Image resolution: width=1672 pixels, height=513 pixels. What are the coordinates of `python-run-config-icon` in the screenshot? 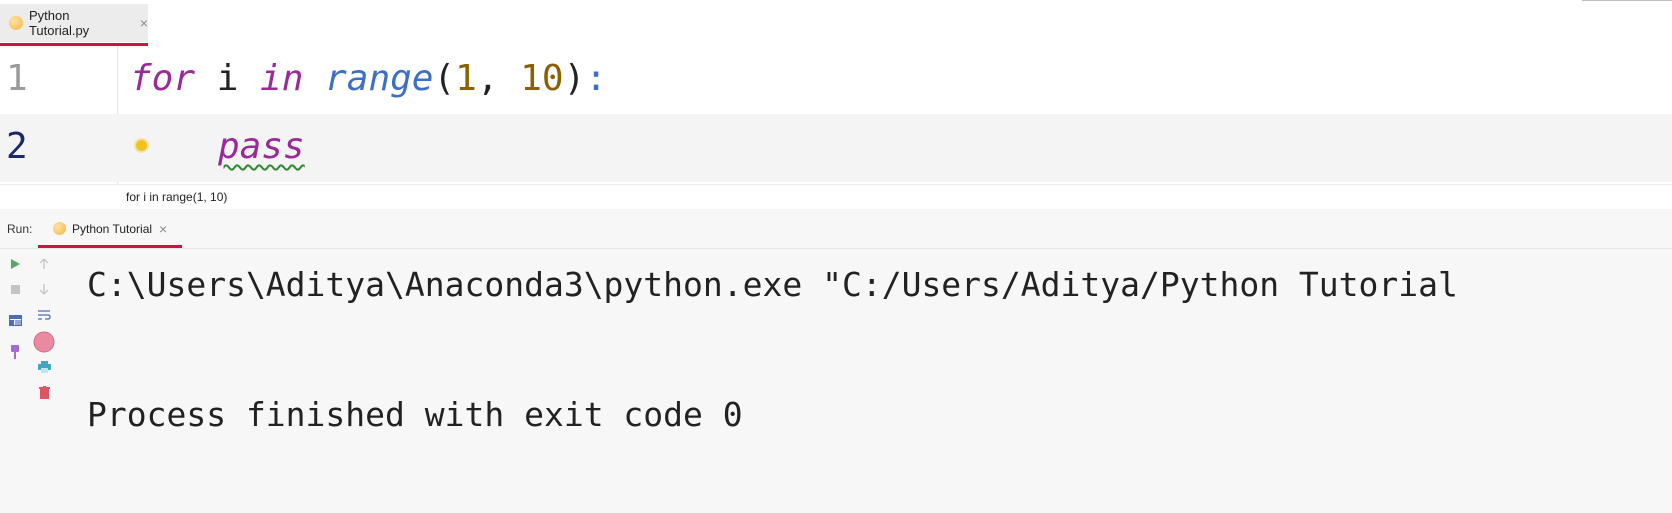 It's located at (59, 228).